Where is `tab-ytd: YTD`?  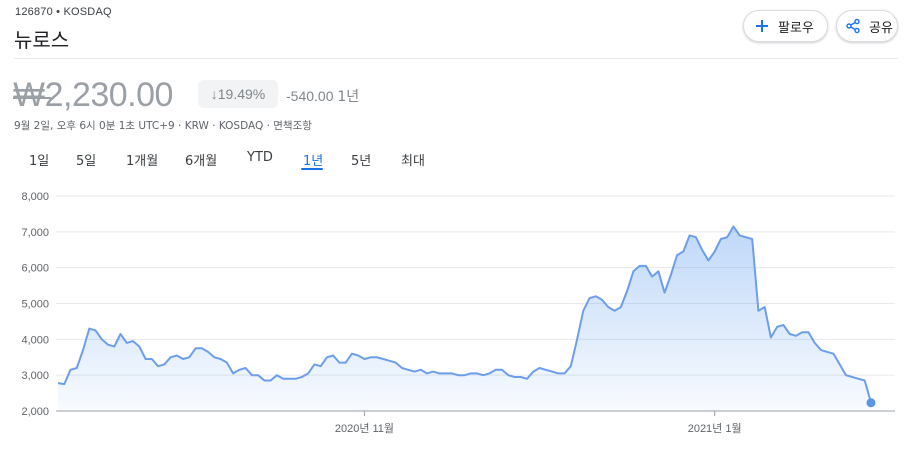
tab-ytd: YTD is located at coordinates (260, 157).